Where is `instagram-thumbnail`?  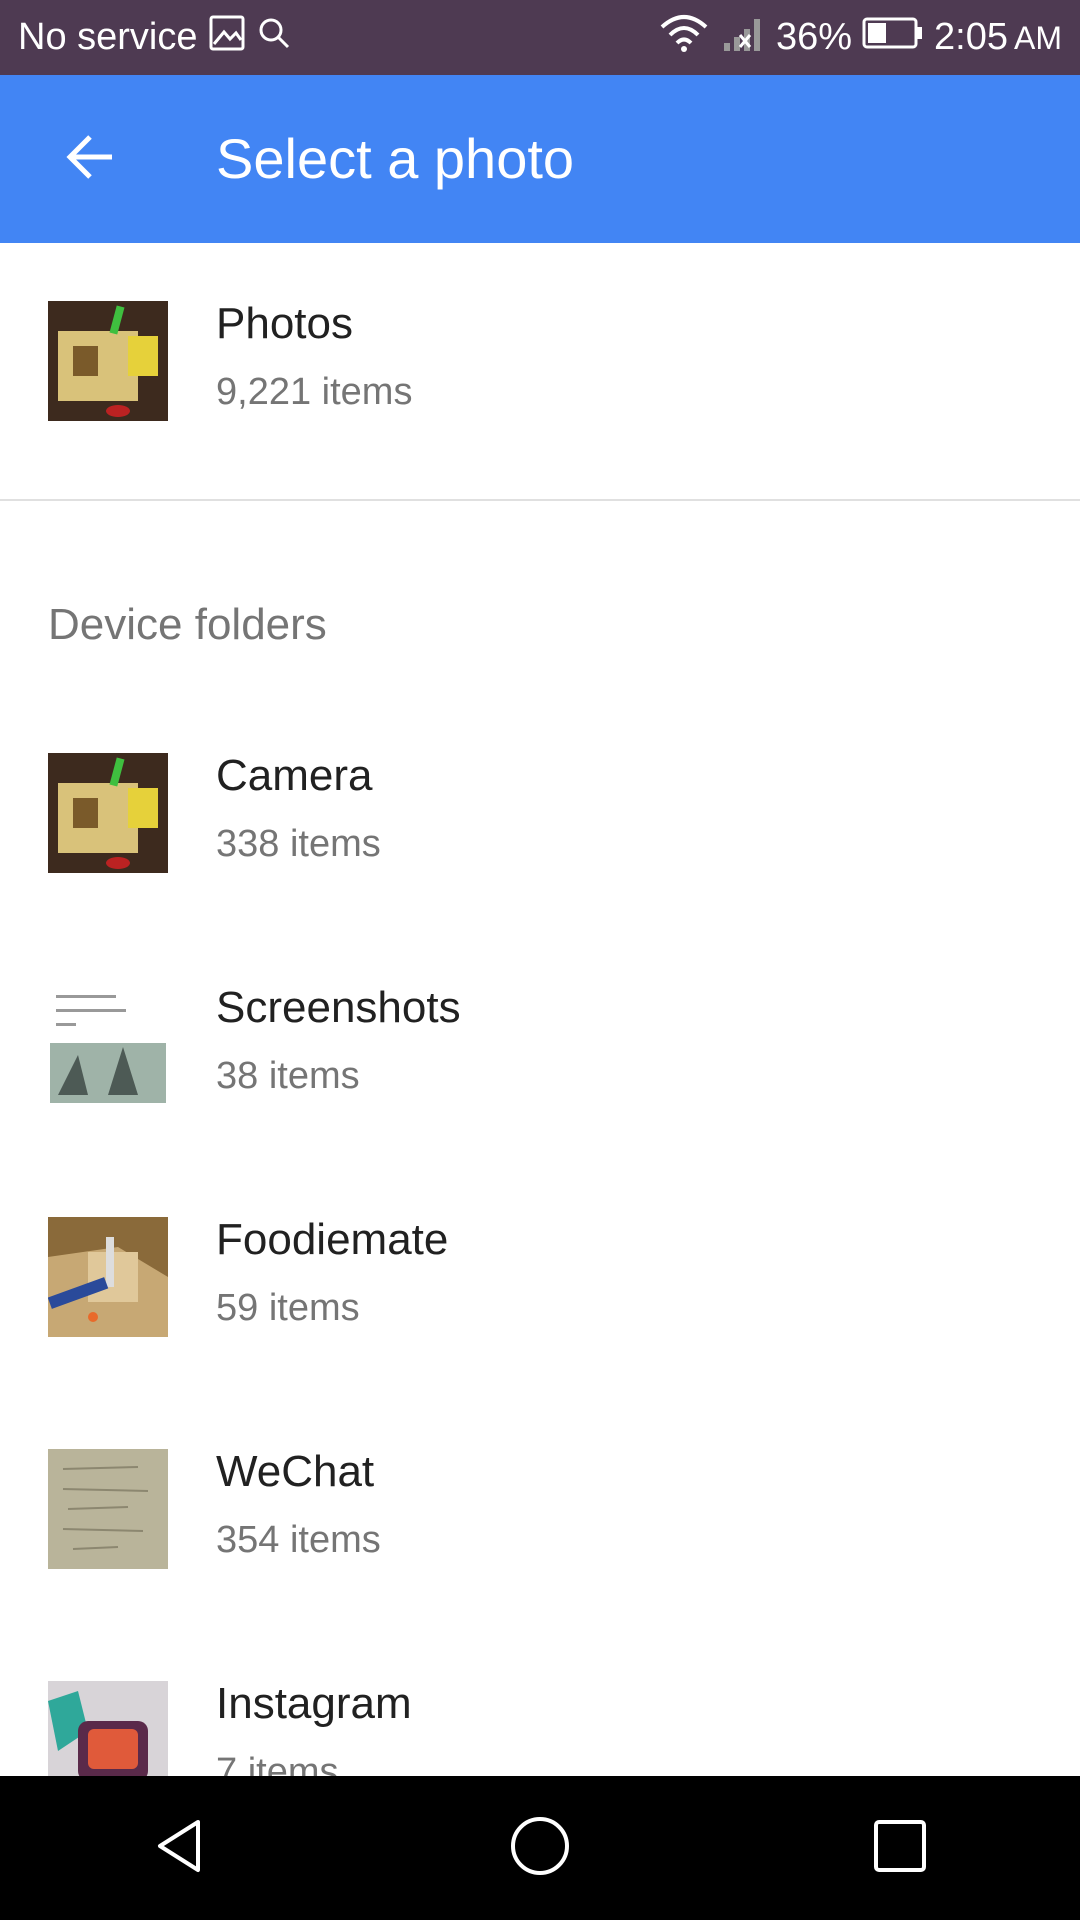 instagram-thumbnail is located at coordinates (108, 1728).